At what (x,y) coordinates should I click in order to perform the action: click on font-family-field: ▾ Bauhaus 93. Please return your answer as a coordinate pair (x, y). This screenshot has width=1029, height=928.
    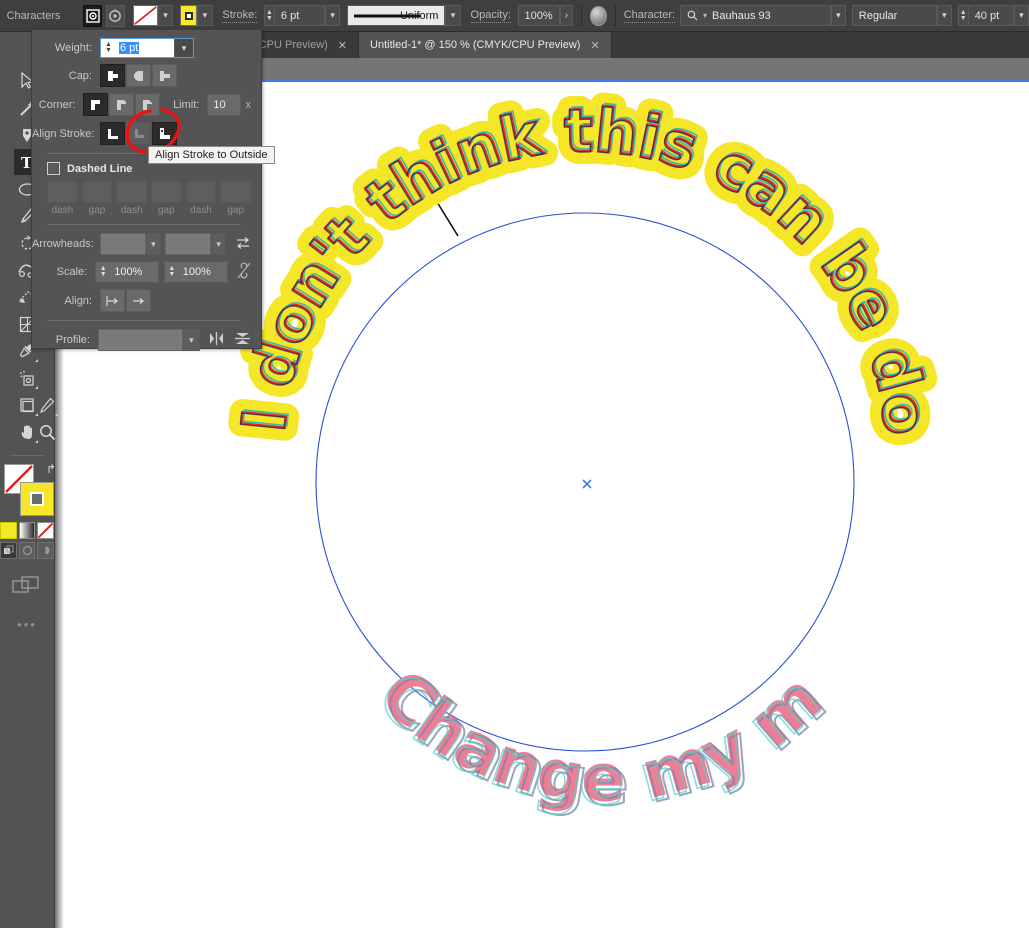
    Looking at the image, I should click on (755, 15).